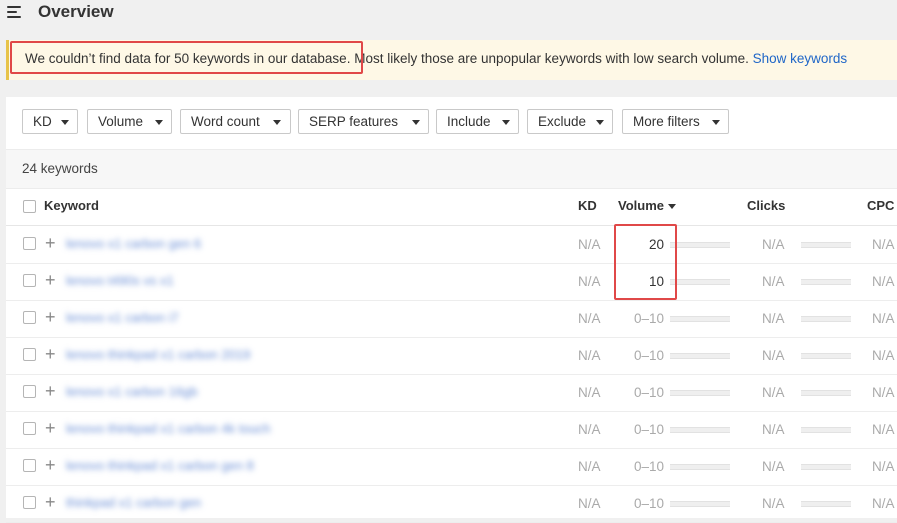 This screenshot has width=897, height=523. What do you see at coordinates (122, 317) in the screenshot?
I see `keyword-link: lenovo x1 carbon i7` at bounding box center [122, 317].